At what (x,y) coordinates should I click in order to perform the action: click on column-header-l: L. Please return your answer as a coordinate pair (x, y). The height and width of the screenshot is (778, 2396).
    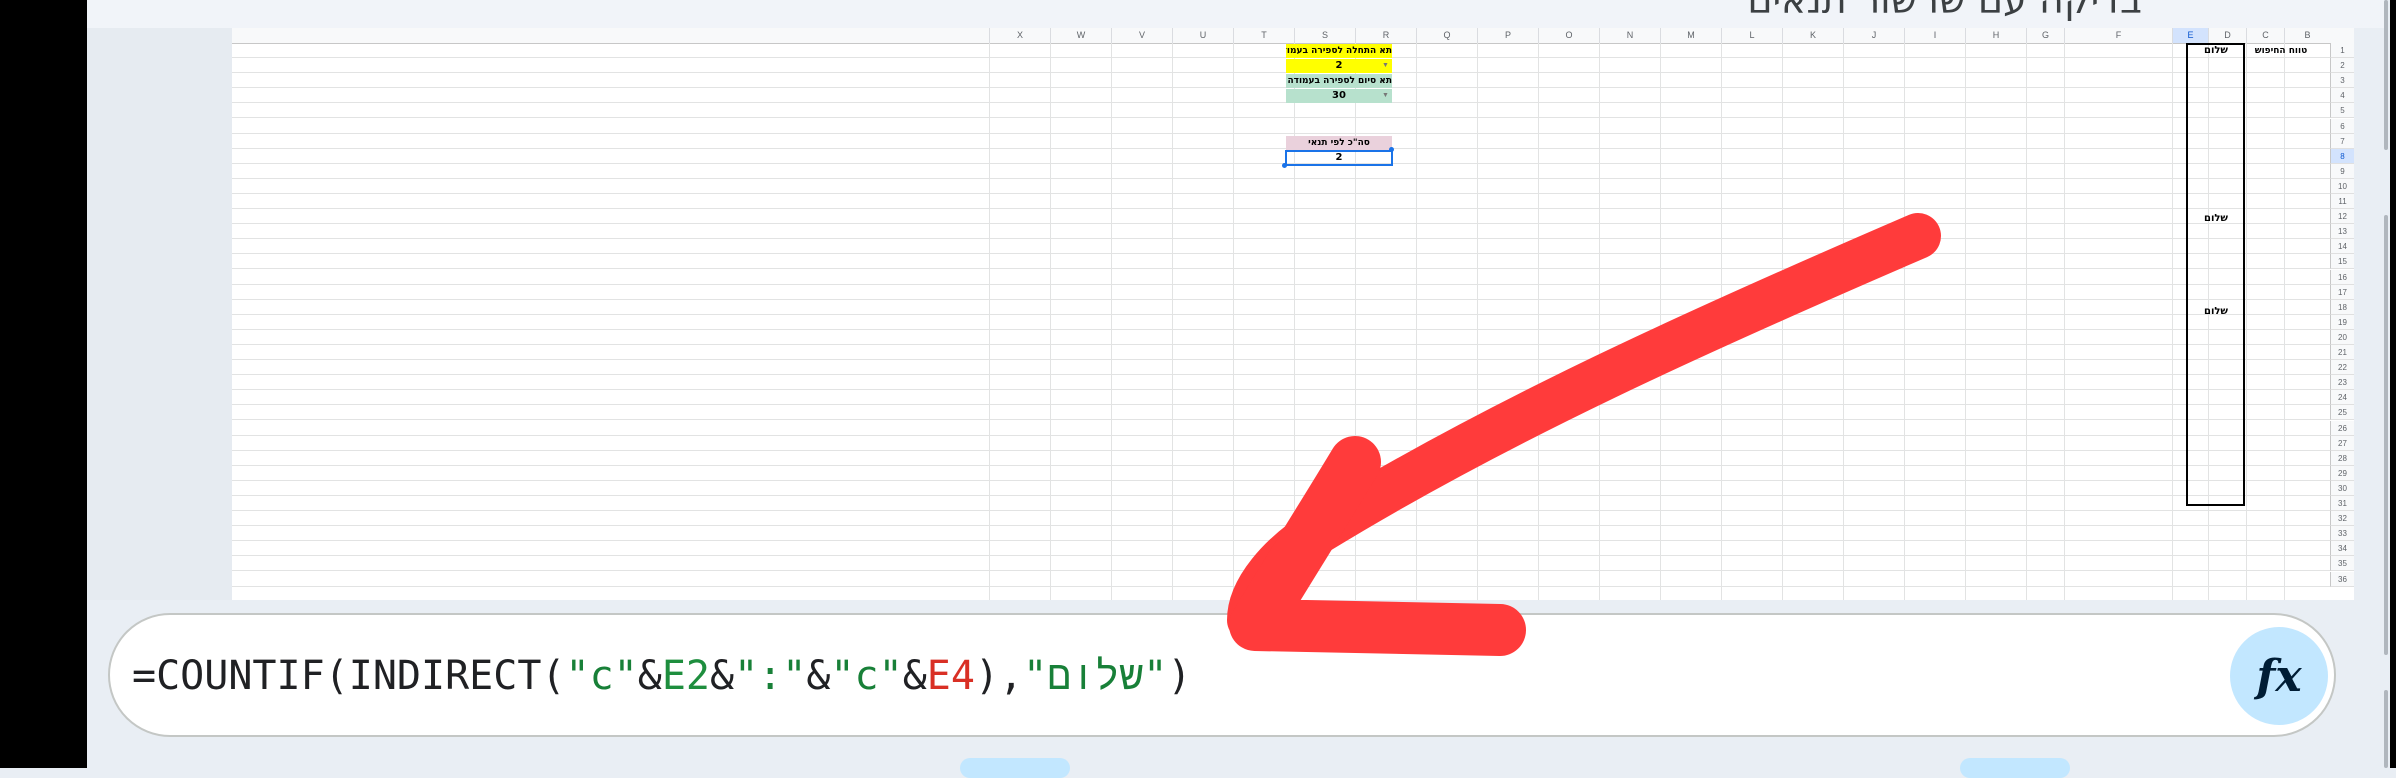
    Looking at the image, I should click on (1751, 35).